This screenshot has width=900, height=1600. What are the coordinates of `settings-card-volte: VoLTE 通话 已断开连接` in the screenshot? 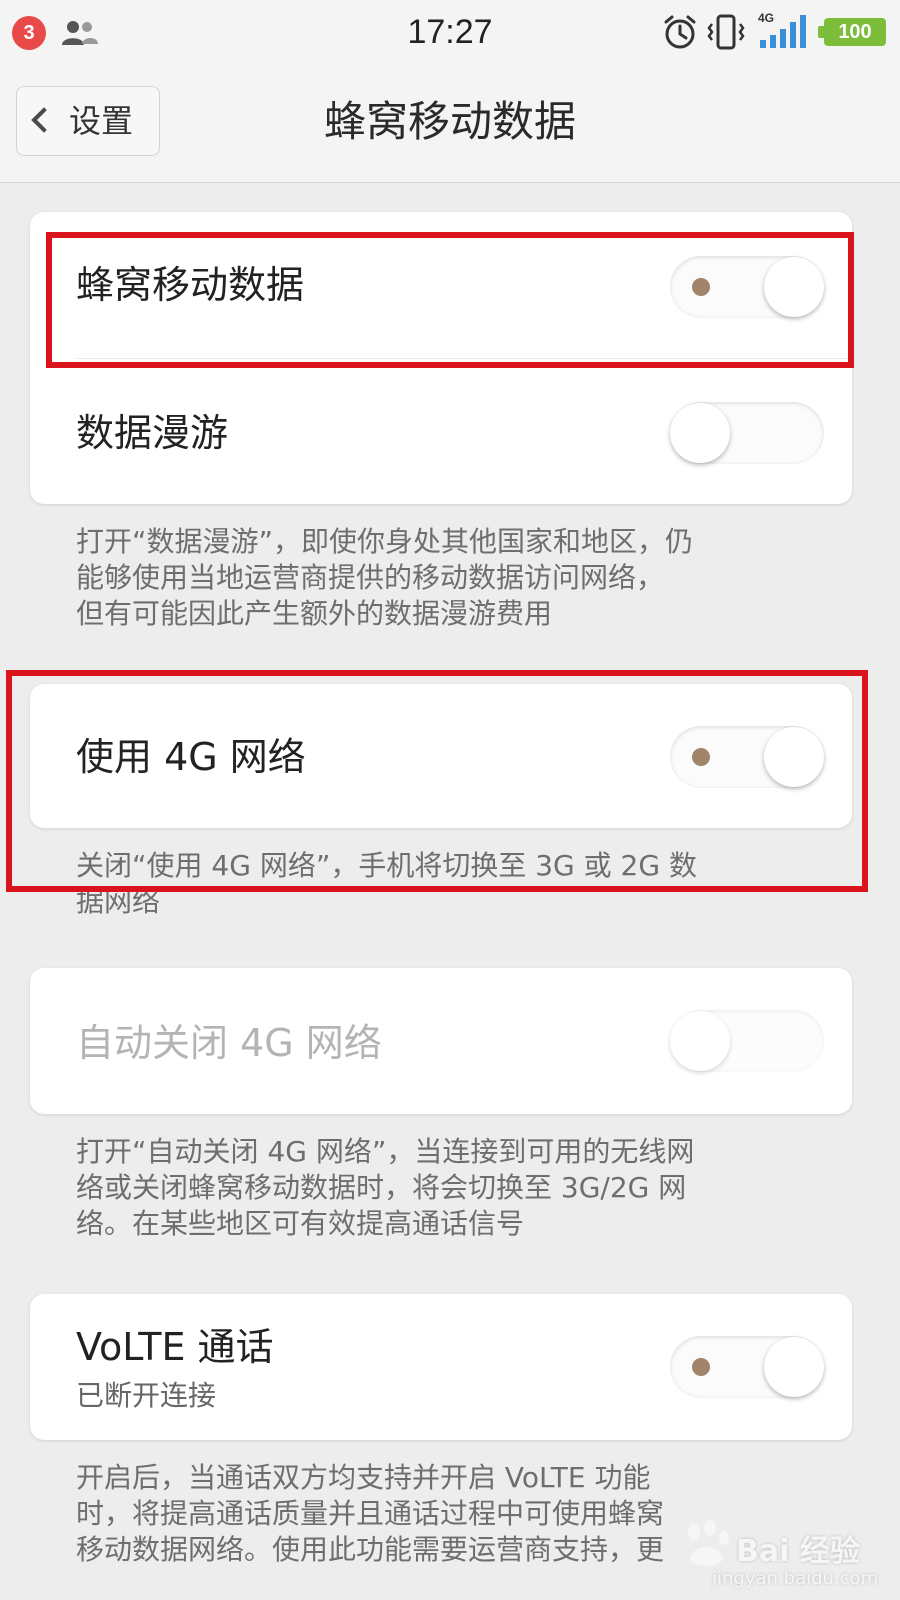 It's located at (441, 1367).